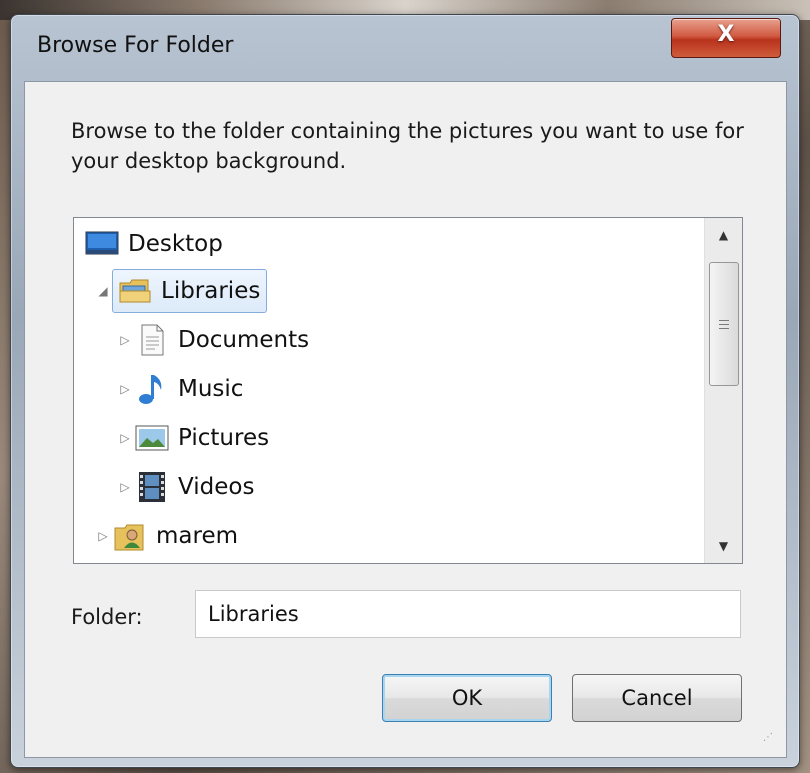 This screenshot has width=810, height=773. Describe the element at coordinates (211, 389) in the screenshot. I see `tree-item-label: Music` at that location.